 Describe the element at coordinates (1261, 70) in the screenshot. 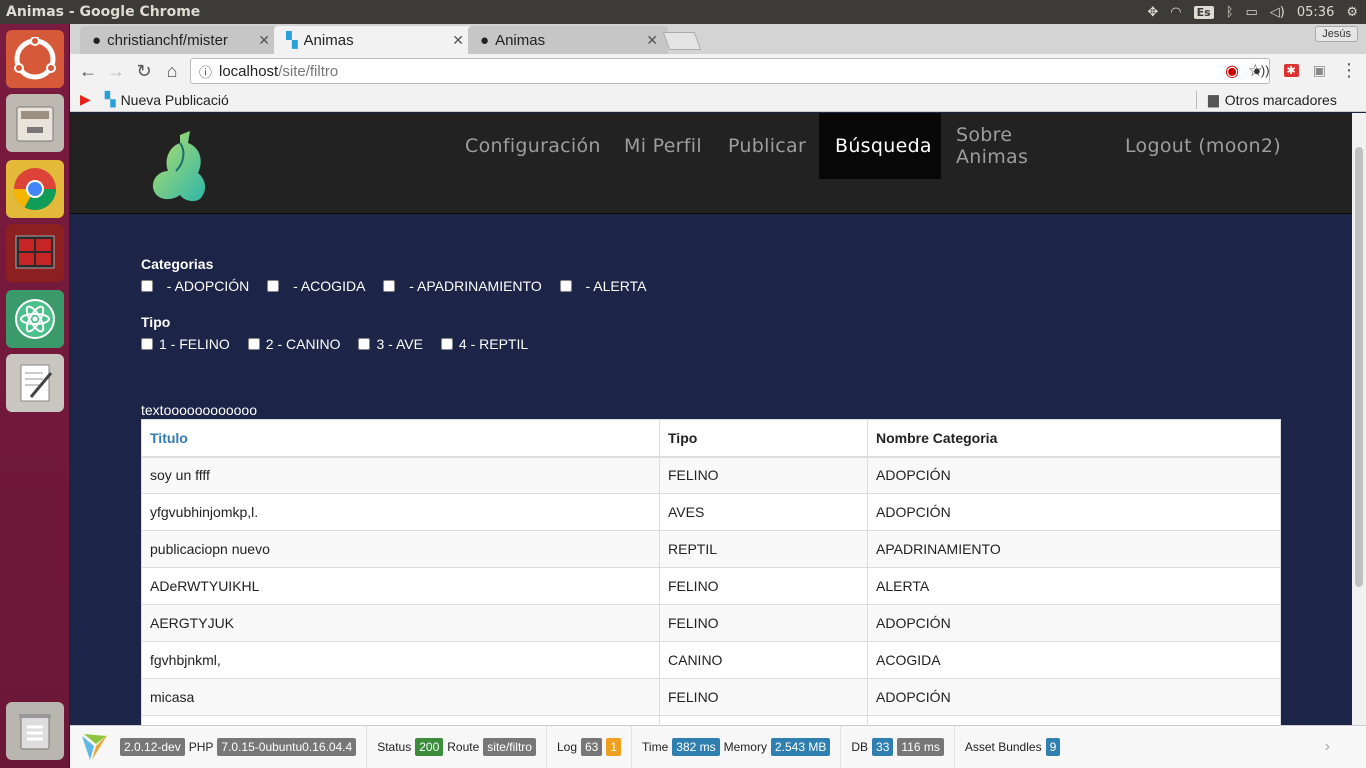

I see `extension-cast-icon: ●))` at that location.